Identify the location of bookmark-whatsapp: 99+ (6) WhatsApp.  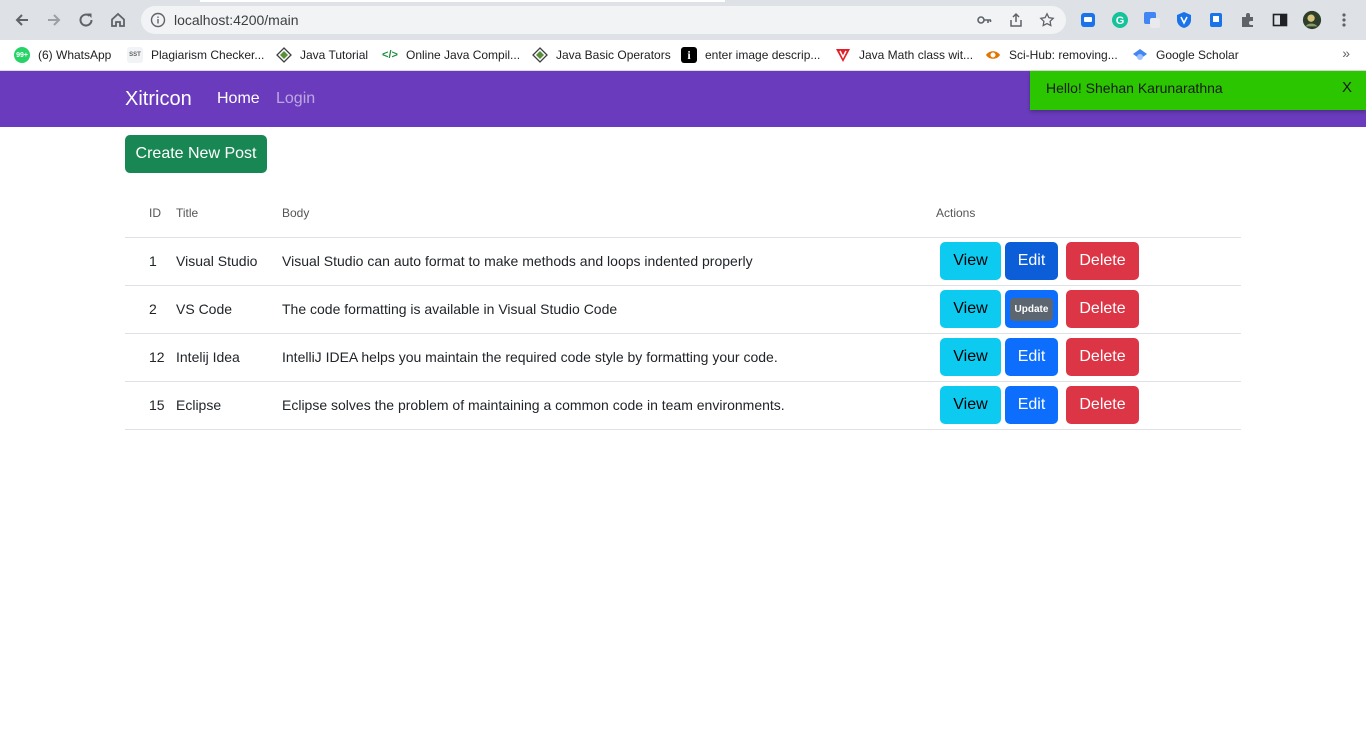
(62, 55).